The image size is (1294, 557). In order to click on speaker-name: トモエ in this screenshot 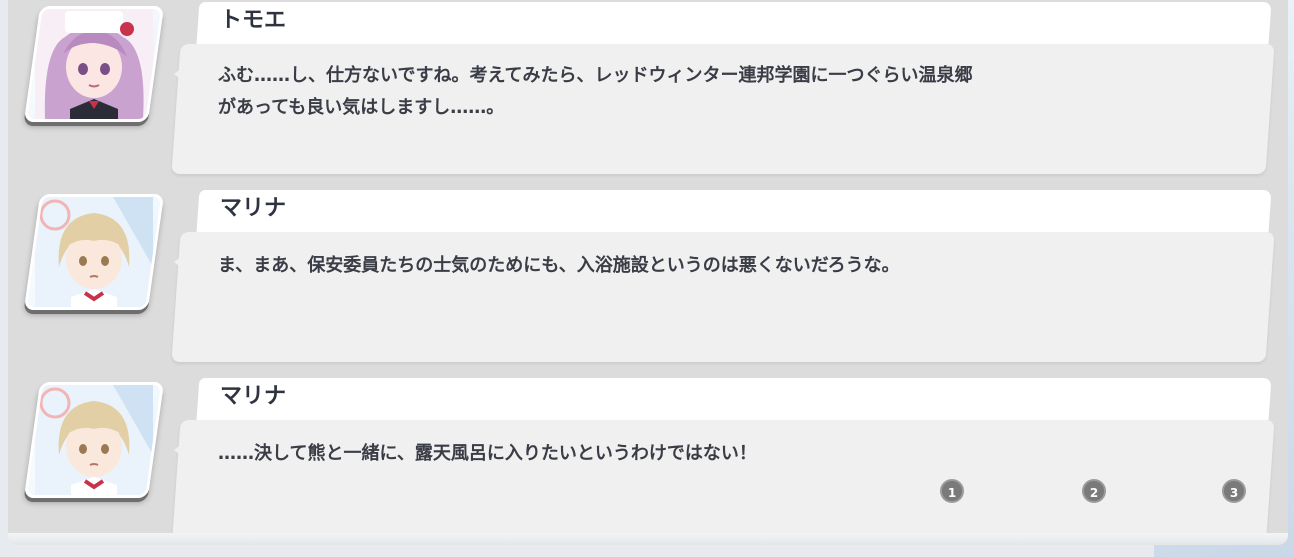, I will do `click(253, 20)`.